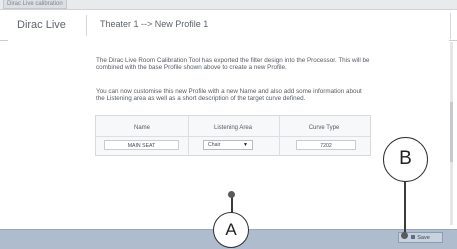 This screenshot has height=249, width=457. What do you see at coordinates (41, 25) in the screenshot?
I see `app-name: Dirac Live` at bounding box center [41, 25].